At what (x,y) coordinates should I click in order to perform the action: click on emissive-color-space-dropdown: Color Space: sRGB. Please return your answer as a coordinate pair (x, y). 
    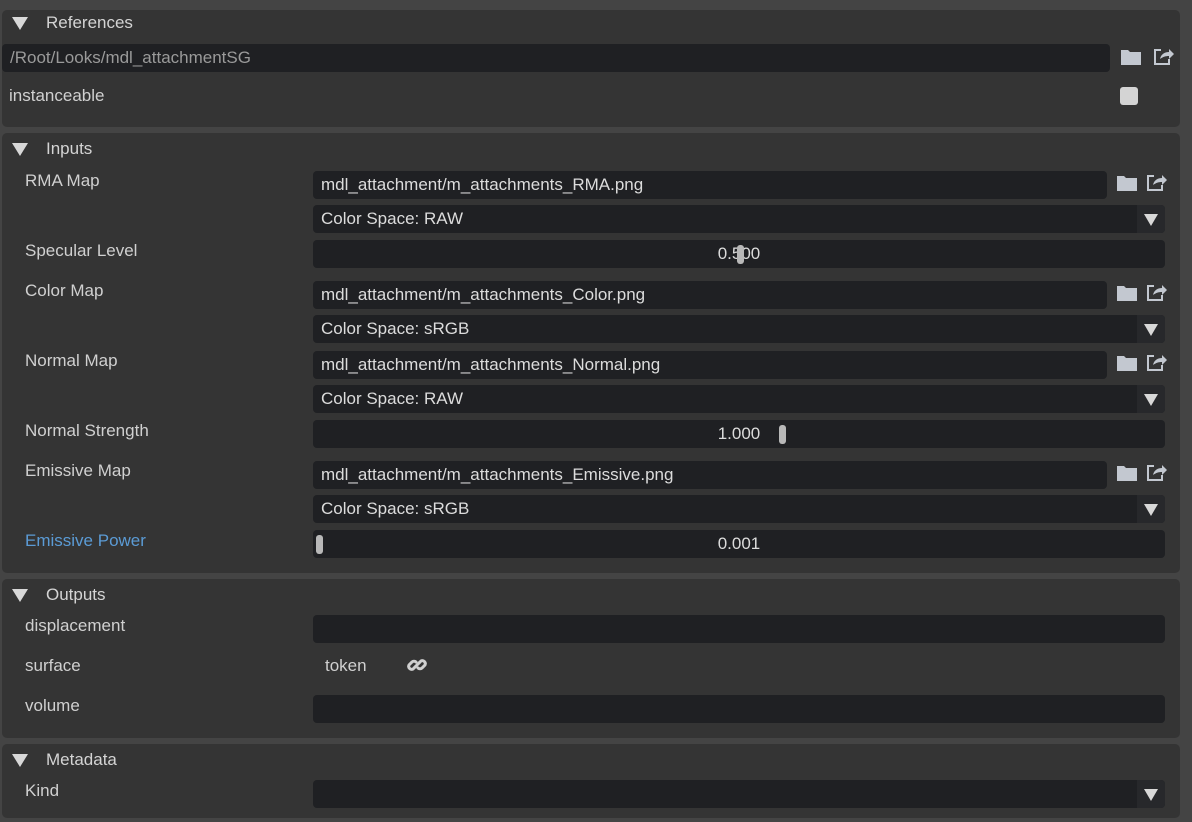
    Looking at the image, I should click on (739, 509).